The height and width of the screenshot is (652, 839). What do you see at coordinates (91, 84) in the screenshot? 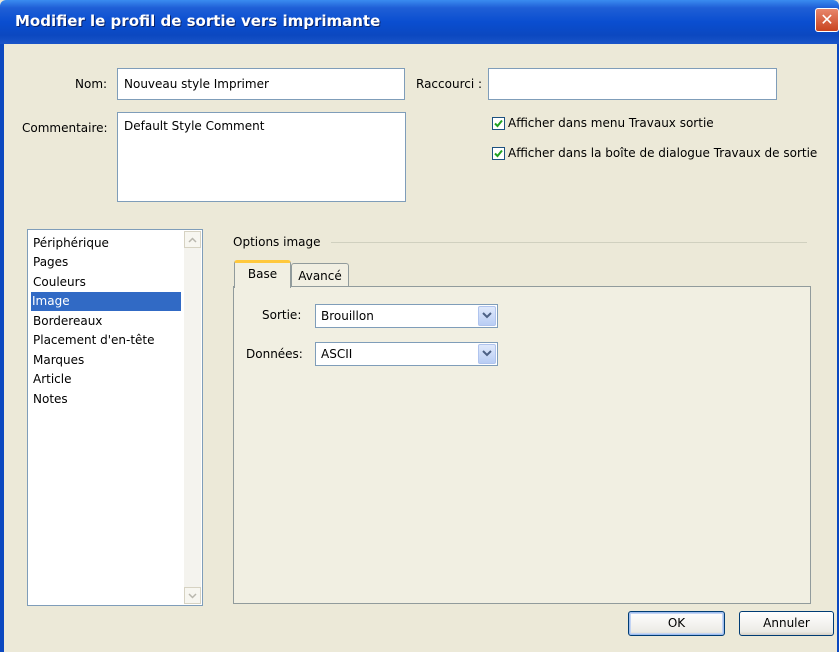
I see `nom-label: Nom:` at bounding box center [91, 84].